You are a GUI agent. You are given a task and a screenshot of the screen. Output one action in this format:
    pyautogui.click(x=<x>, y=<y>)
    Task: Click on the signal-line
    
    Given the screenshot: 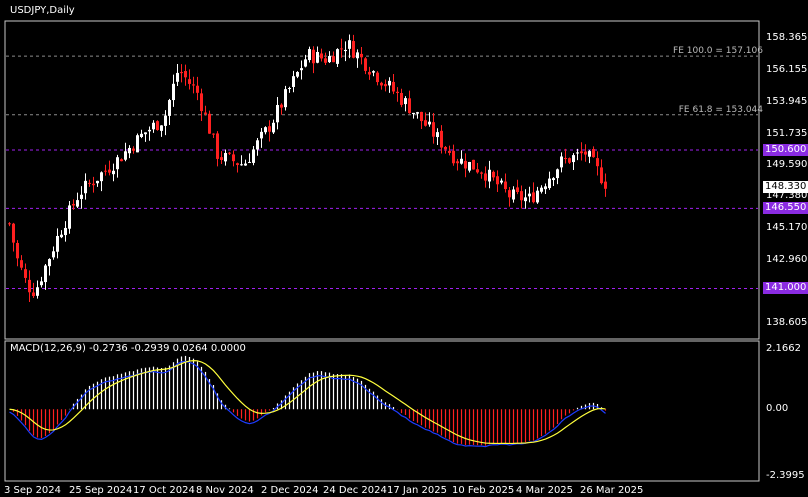 What is the action you would take?
    pyautogui.click(x=307, y=402)
    